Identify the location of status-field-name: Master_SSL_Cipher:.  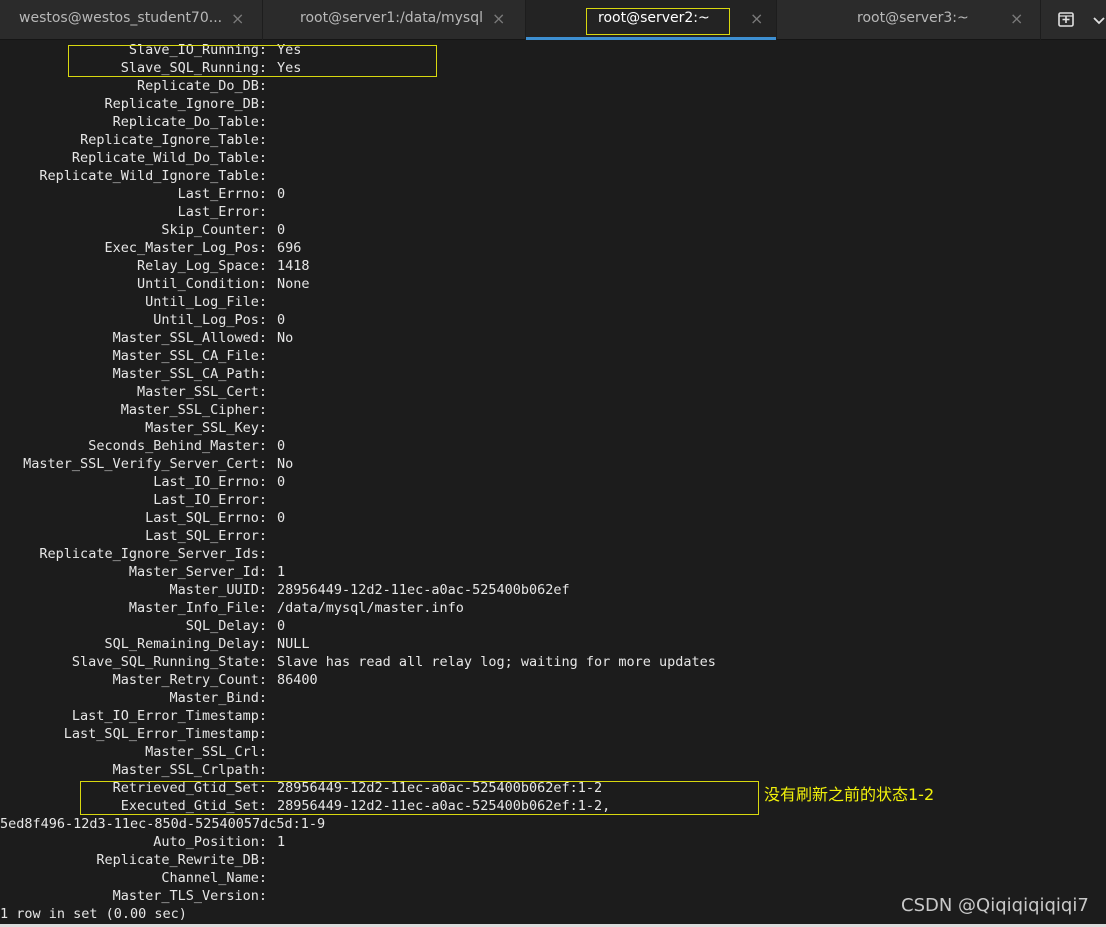
(193, 410).